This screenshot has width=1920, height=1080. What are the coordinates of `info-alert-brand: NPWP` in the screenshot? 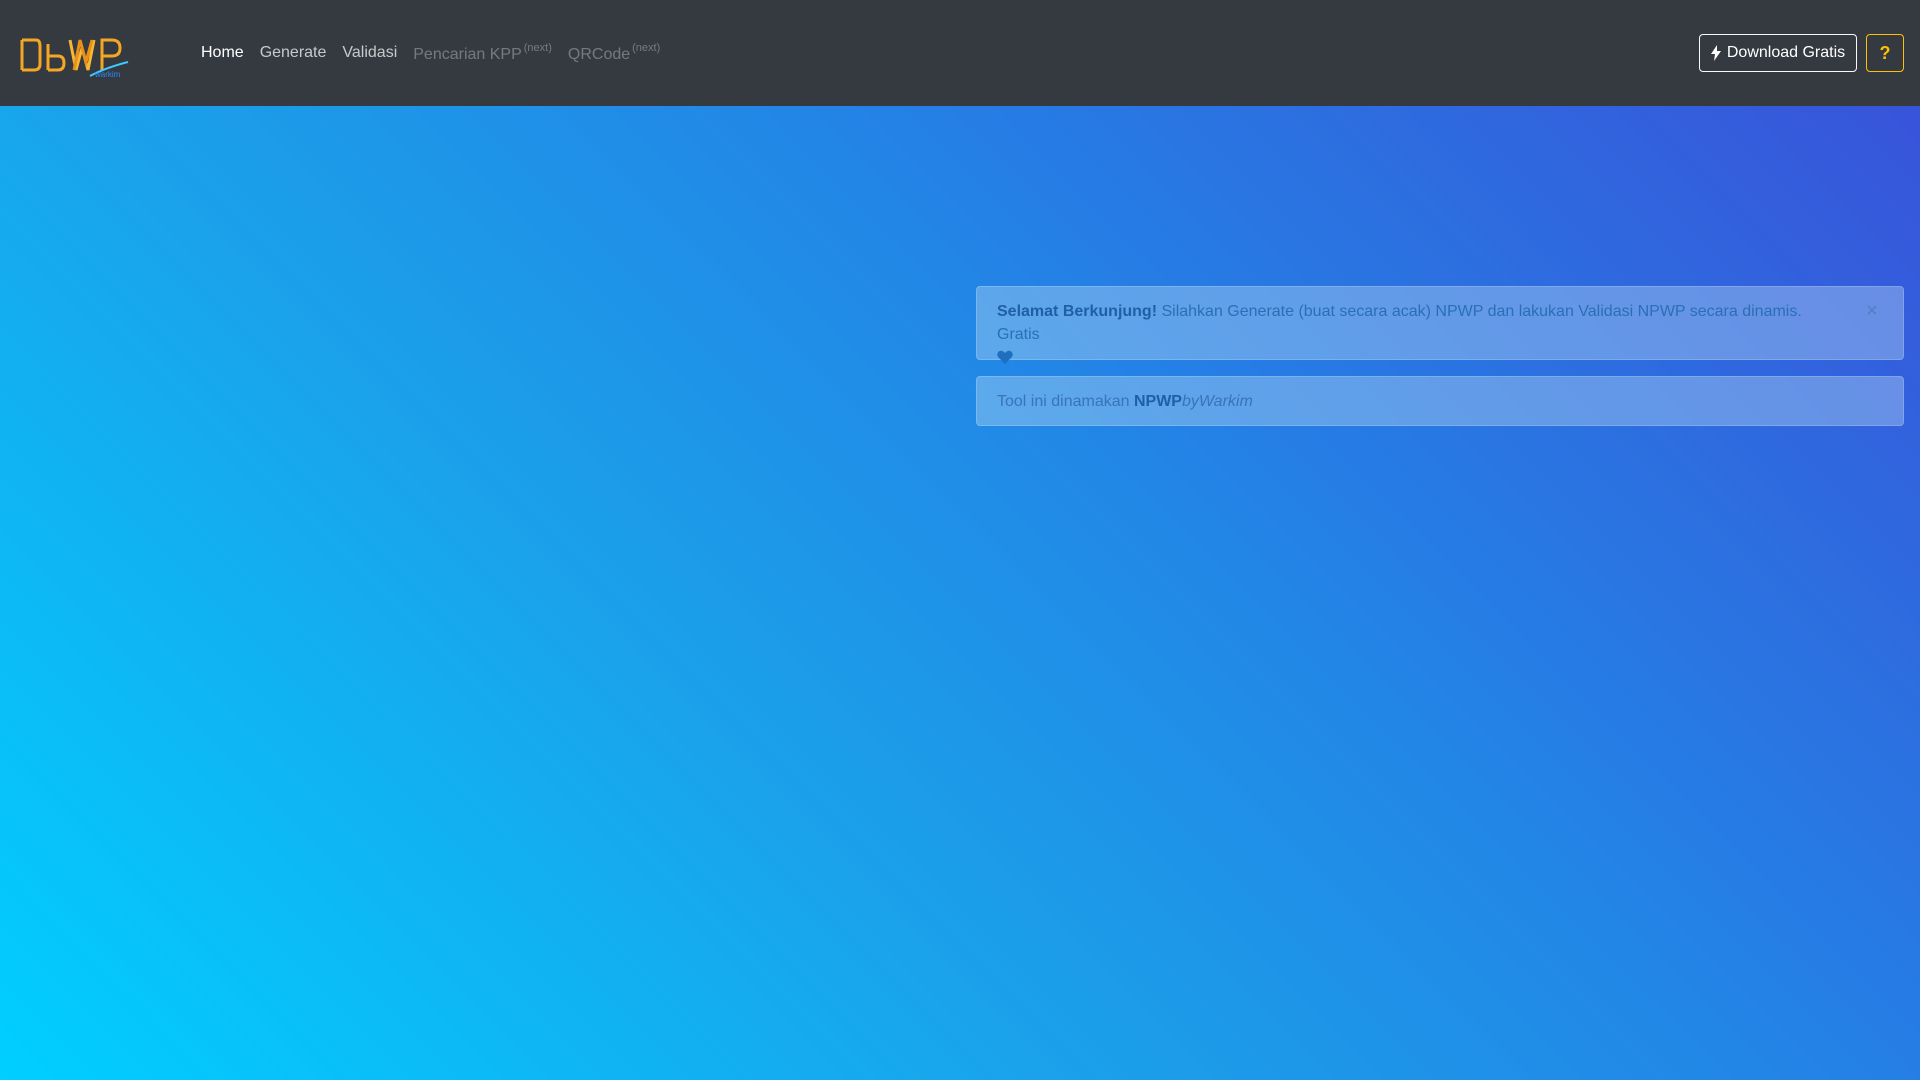 It's located at (1157, 401).